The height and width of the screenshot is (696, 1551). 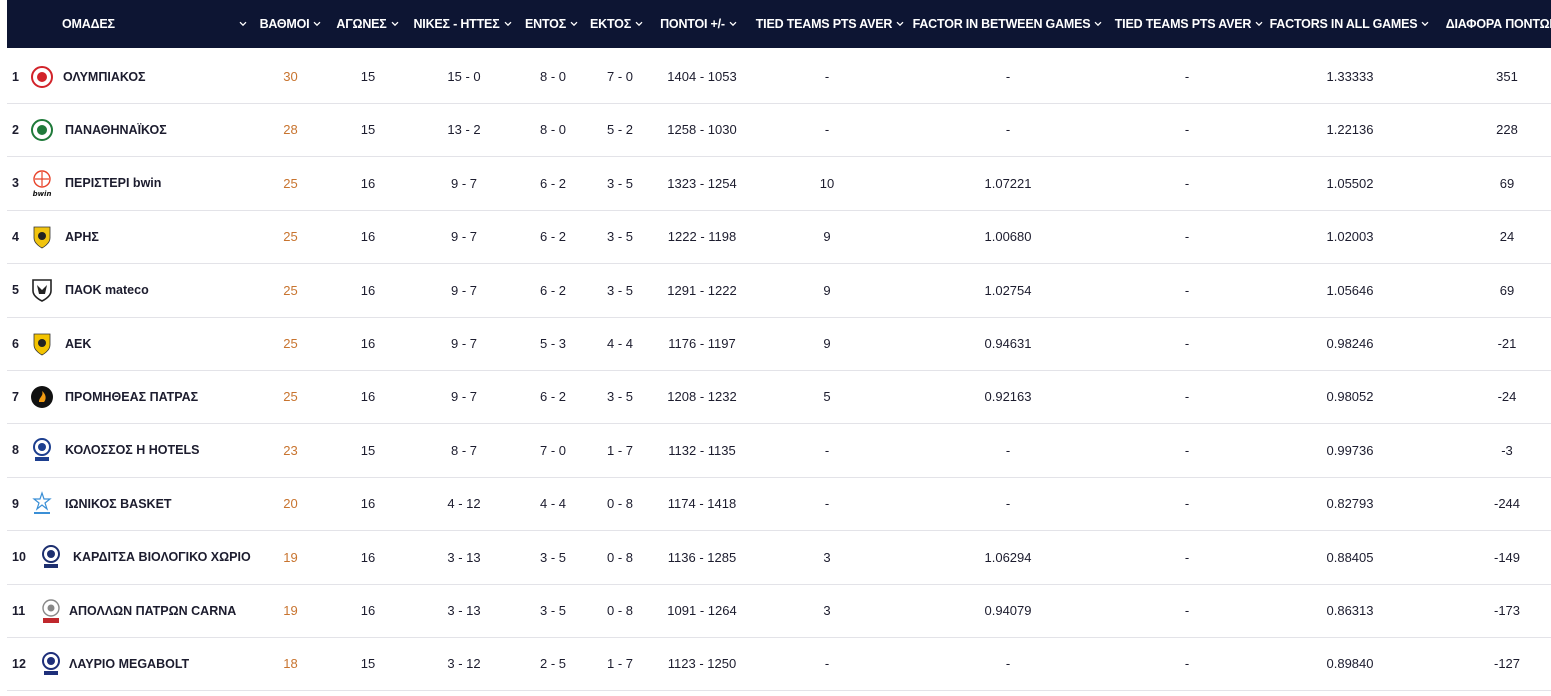 I want to click on column-header-games: ΑΓΩΝΕΣ, so click(x=367, y=24).